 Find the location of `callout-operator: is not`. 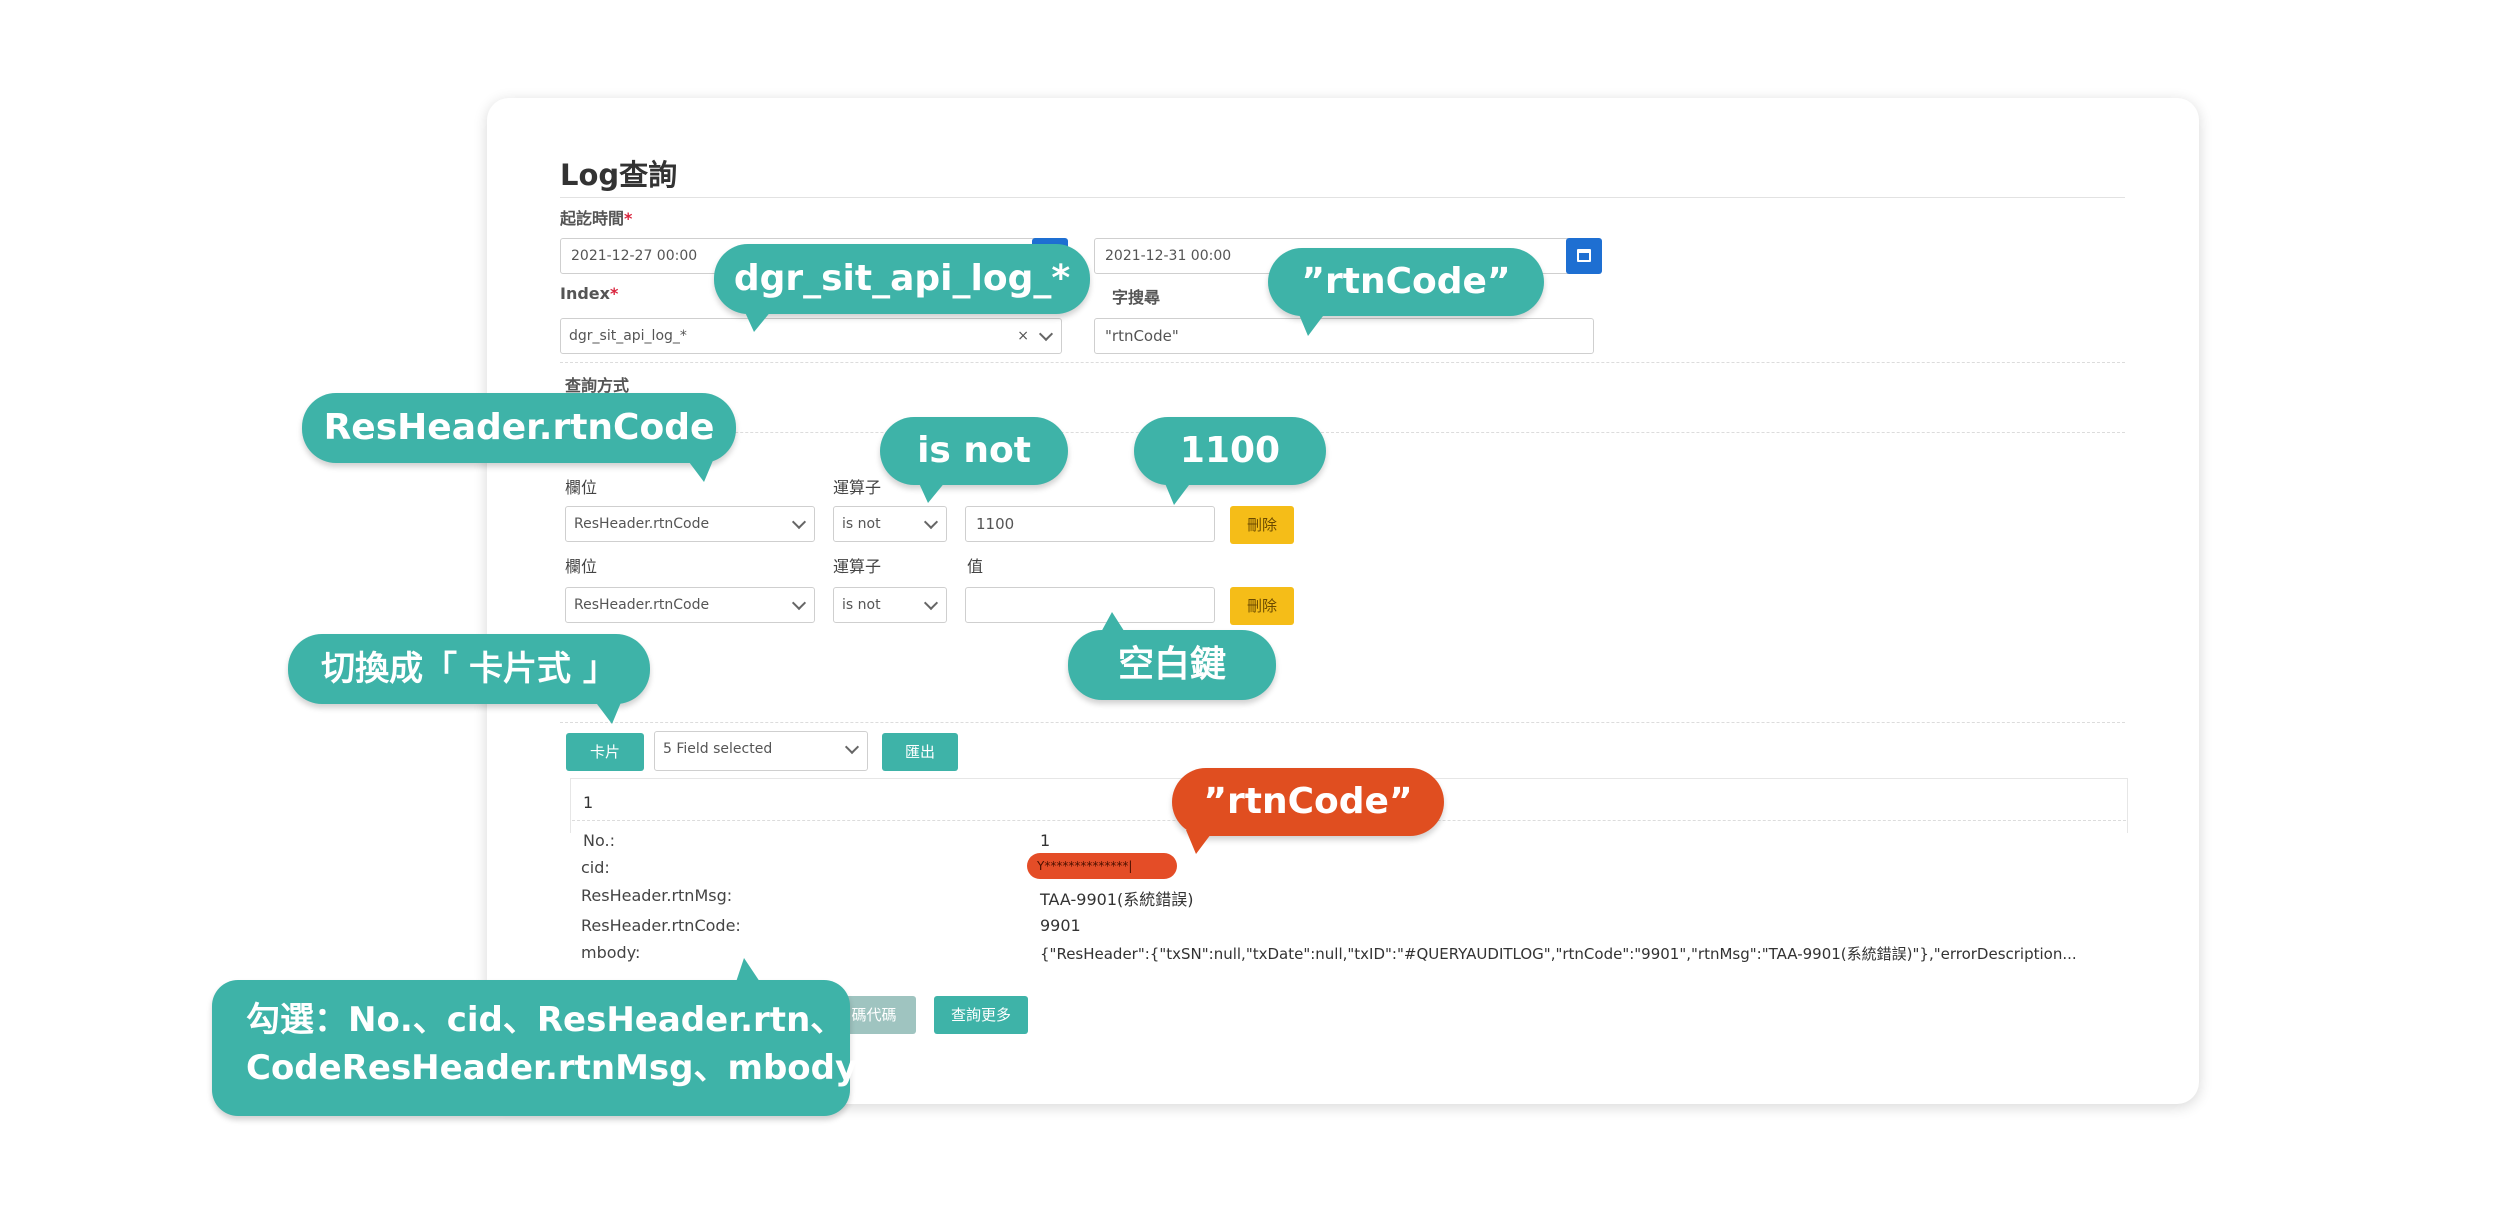

callout-operator: is not is located at coordinates (974, 451).